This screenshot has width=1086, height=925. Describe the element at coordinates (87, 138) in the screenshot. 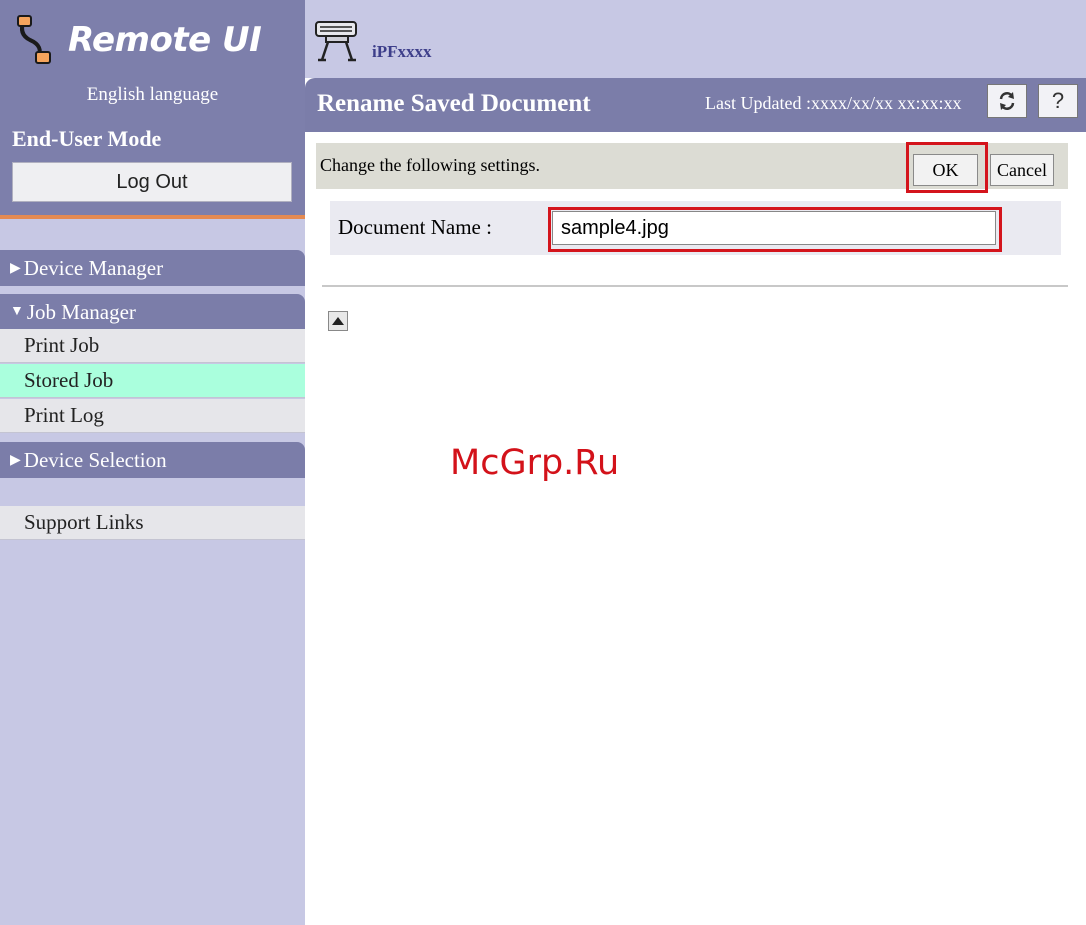

I see `user-mode-label: End-User Mode` at that location.